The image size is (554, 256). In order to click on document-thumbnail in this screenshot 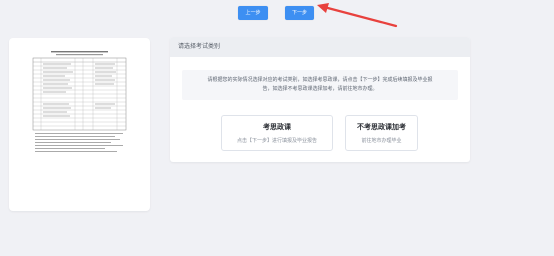, I will do `click(79, 105)`.